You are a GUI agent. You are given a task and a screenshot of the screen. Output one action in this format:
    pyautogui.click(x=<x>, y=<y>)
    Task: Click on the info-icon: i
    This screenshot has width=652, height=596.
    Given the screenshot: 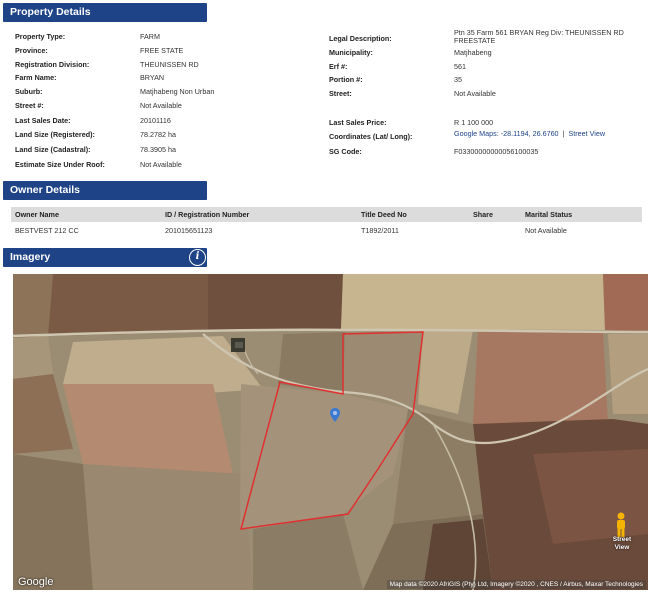 What is the action you would take?
    pyautogui.click(x=197, y=257)
    